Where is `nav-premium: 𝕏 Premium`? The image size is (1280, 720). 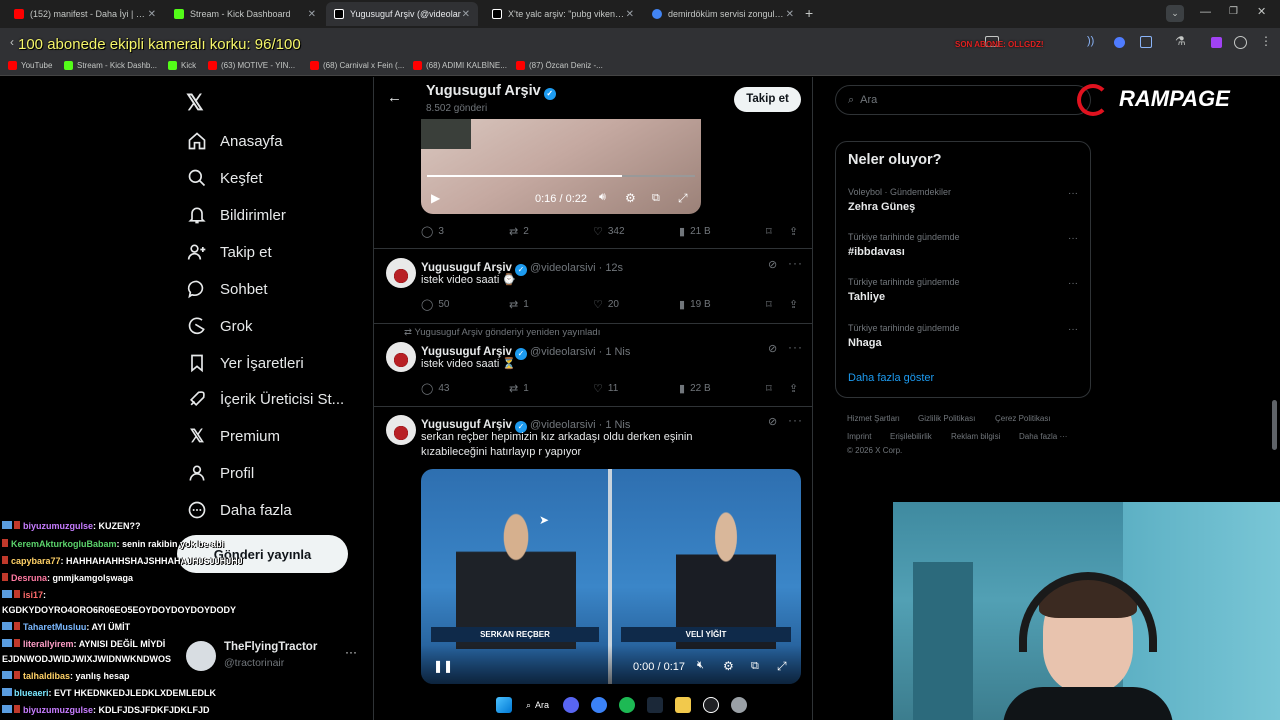
nav-premium: 𝕏 Premium is located at coordinates (233, 436).